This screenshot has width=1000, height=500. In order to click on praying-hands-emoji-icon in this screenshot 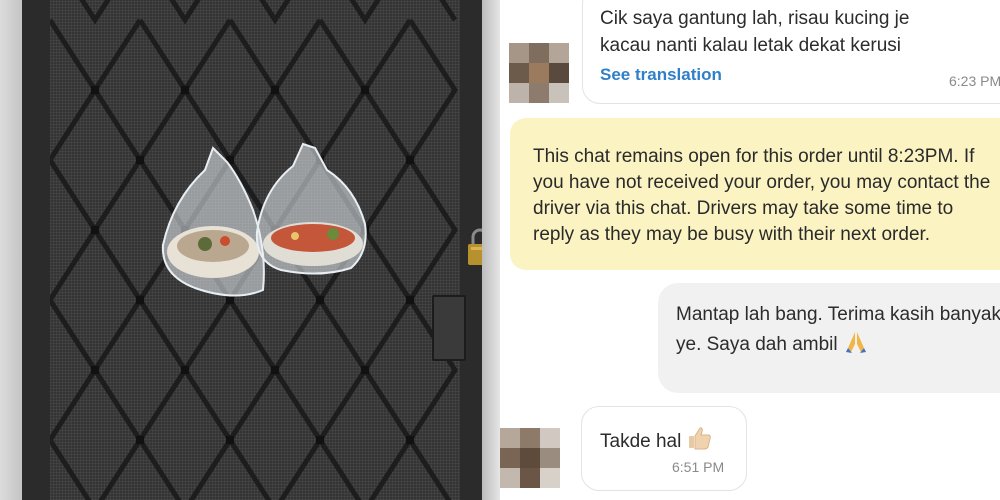, I will do `click(855, 342)`.